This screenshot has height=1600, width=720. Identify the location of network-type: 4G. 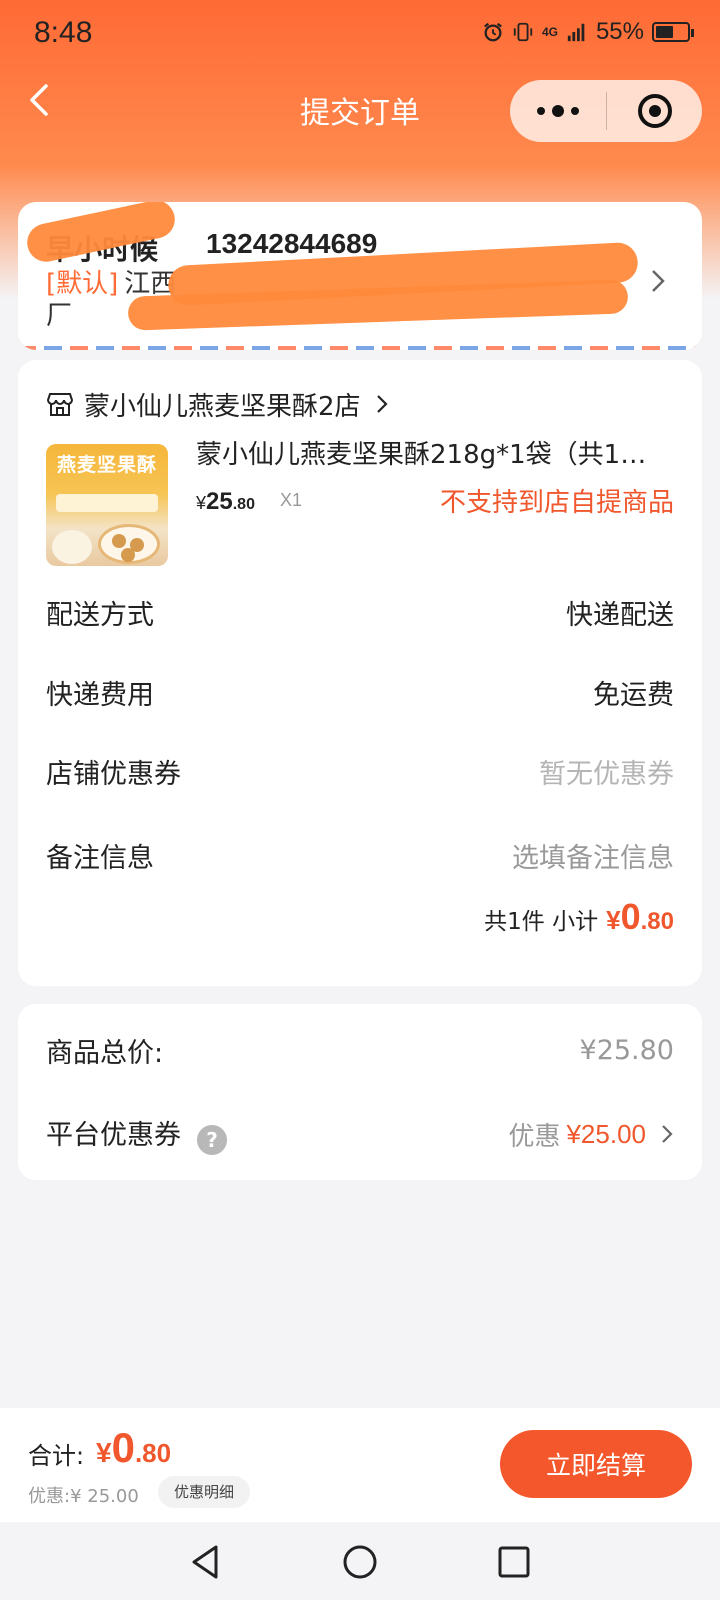
(549, 32).